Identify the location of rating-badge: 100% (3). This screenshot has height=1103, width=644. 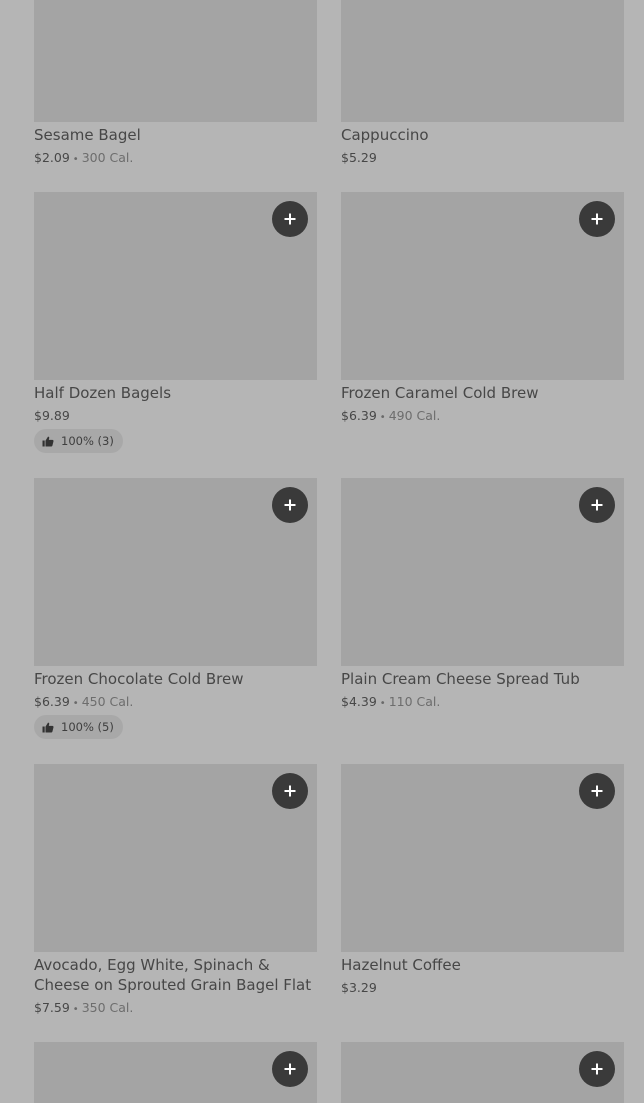
(78, 441).